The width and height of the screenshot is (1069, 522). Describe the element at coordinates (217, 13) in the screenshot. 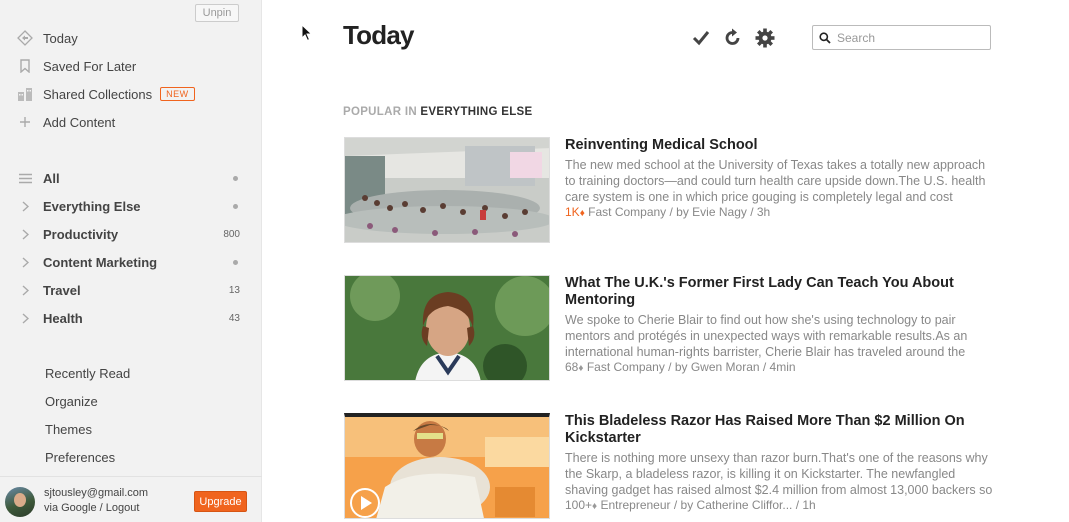

I see `unpin-button: Unpin` at that location.